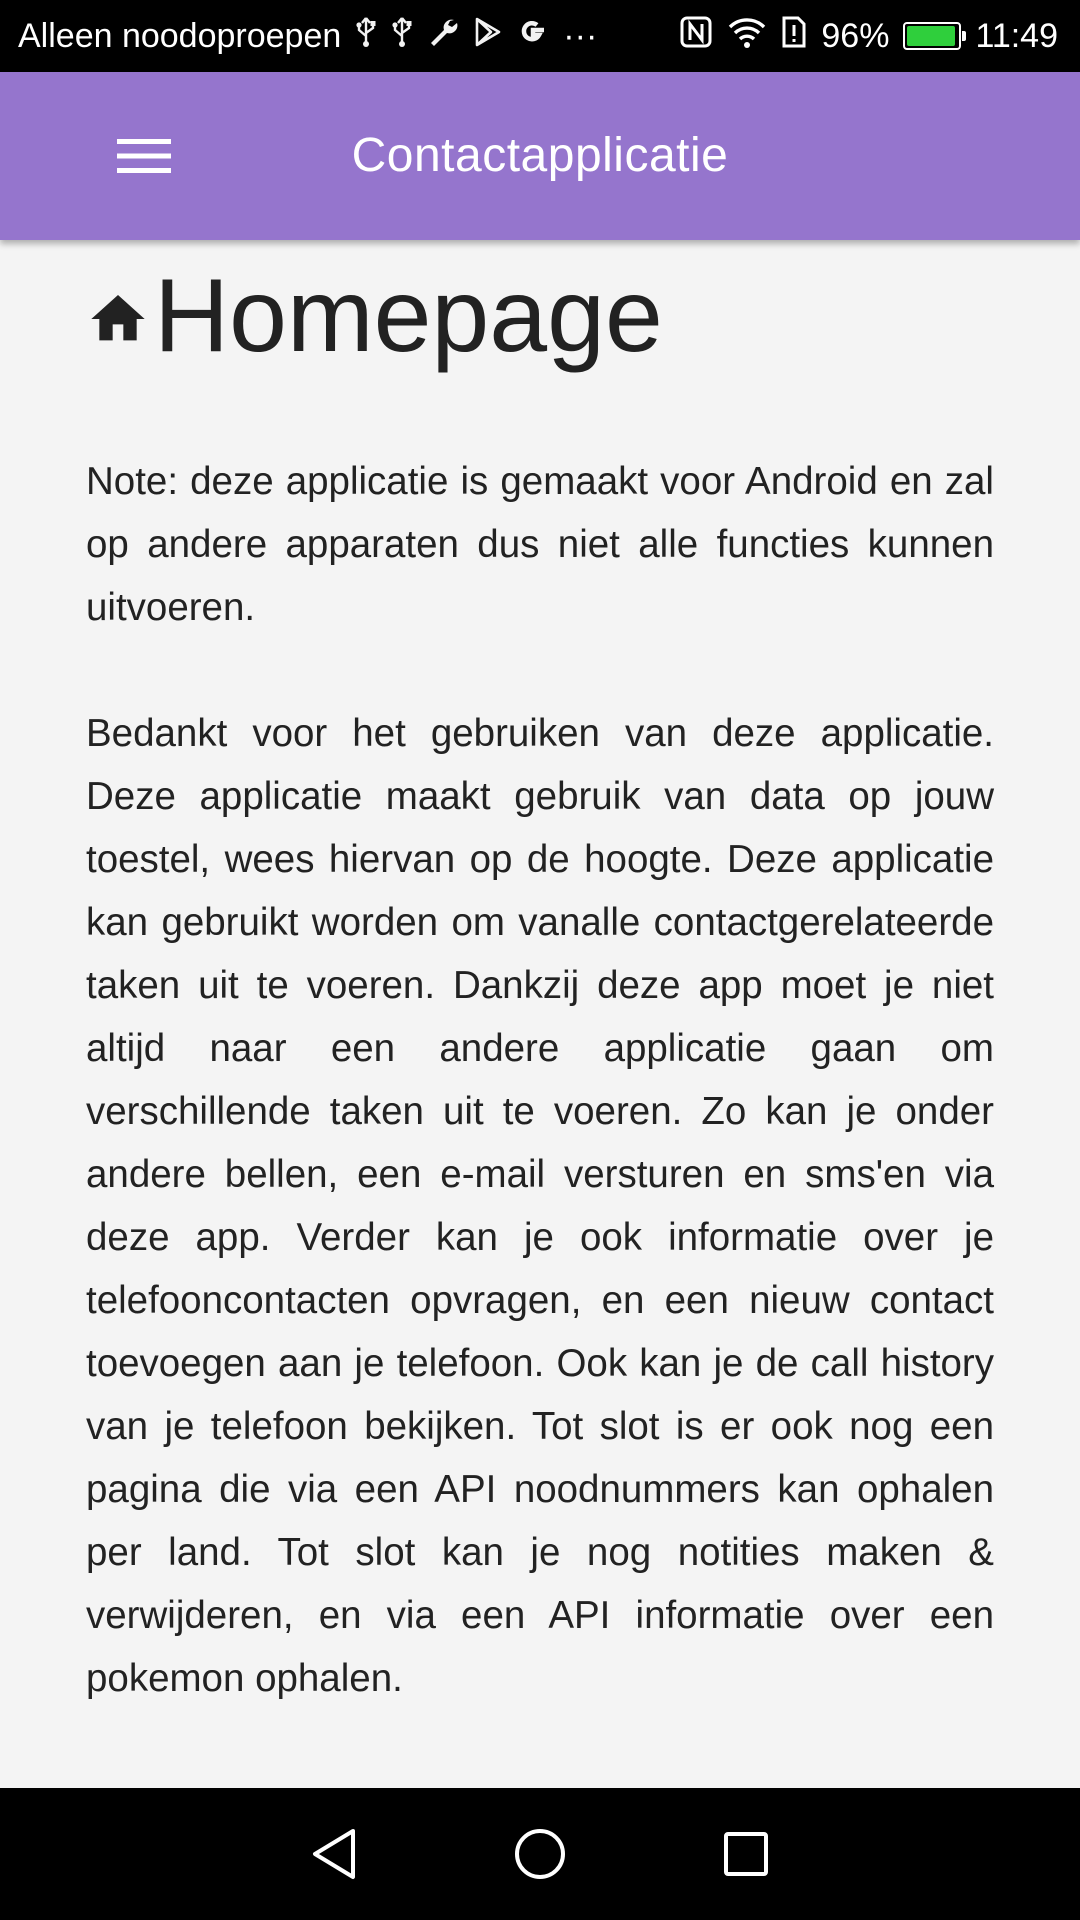 The height and width of the screenshot is (1920, 1080). I want to click on carrier-text: Alleen noodoproepen, so click(180, 35).